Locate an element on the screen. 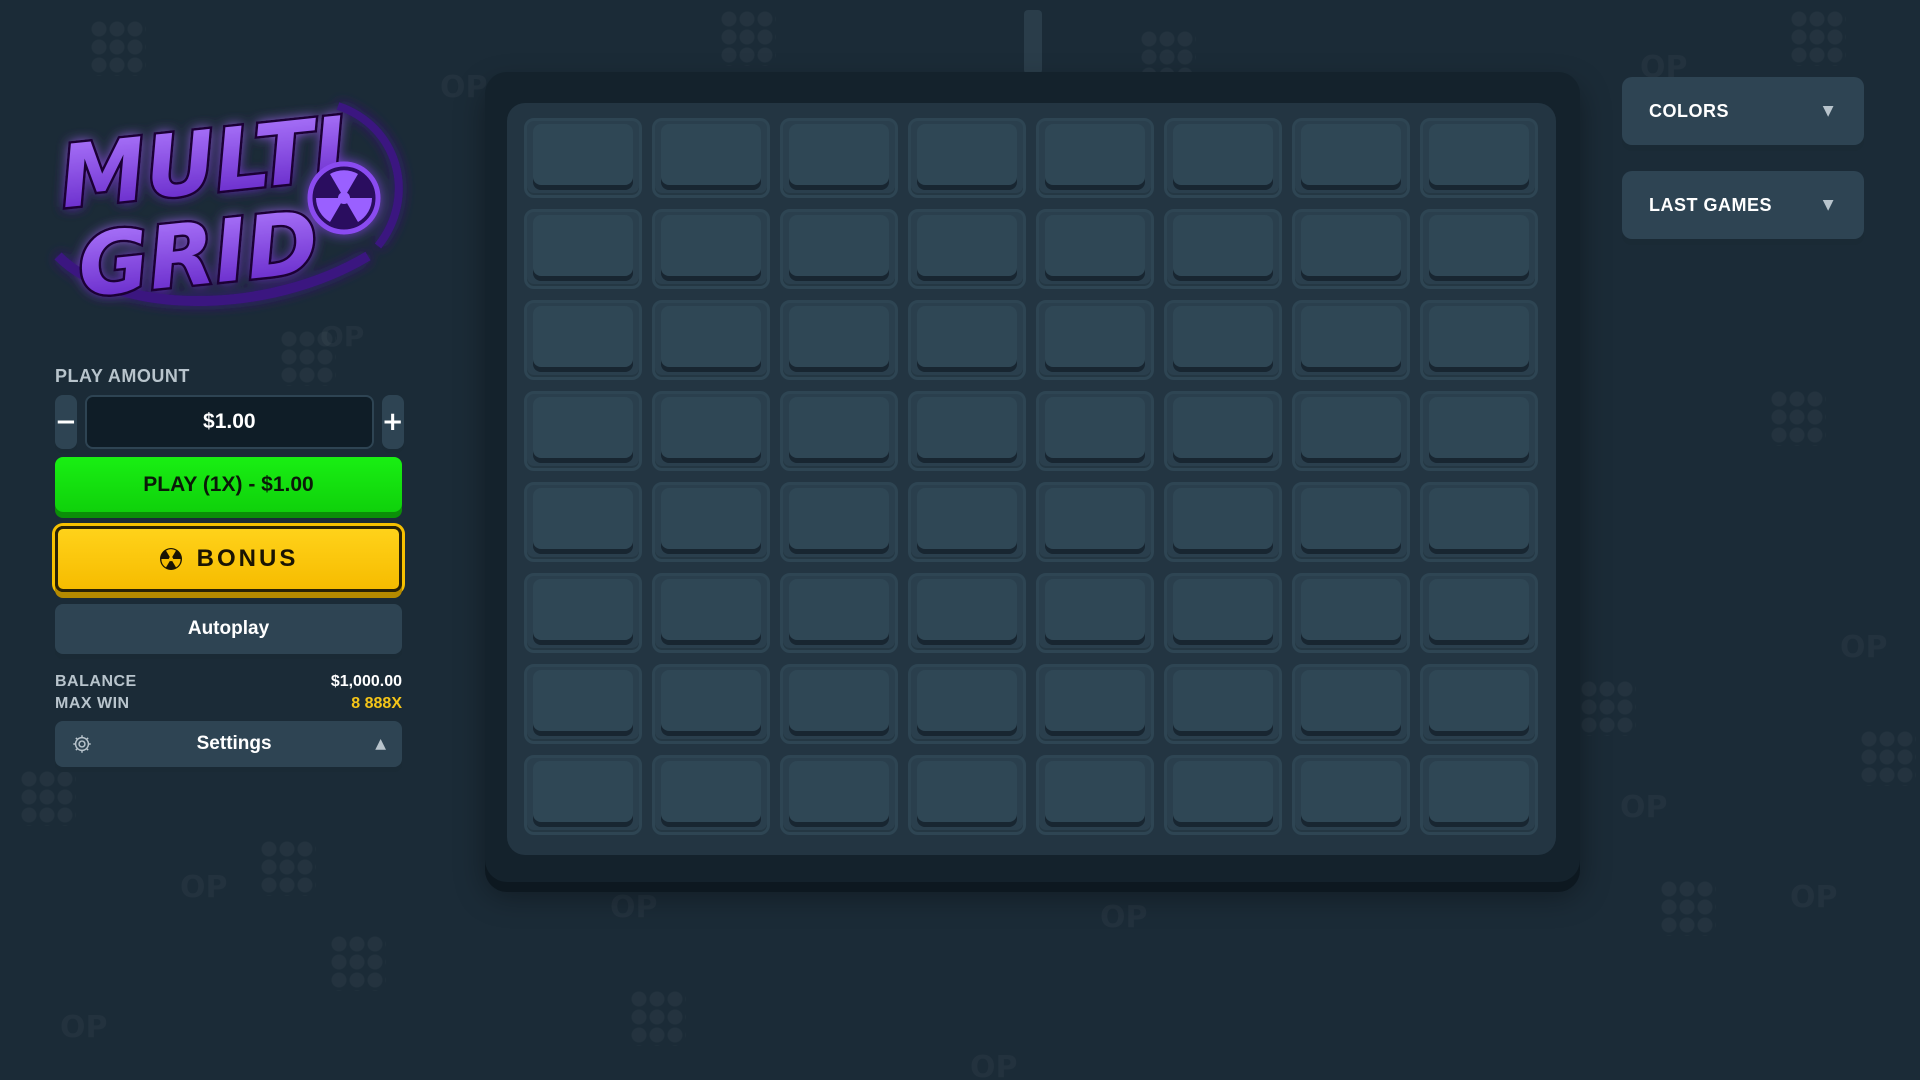 The height and width of the screenshot is (1080, 1920). bonus-button: BONUS is located at coordinates (228, 559).